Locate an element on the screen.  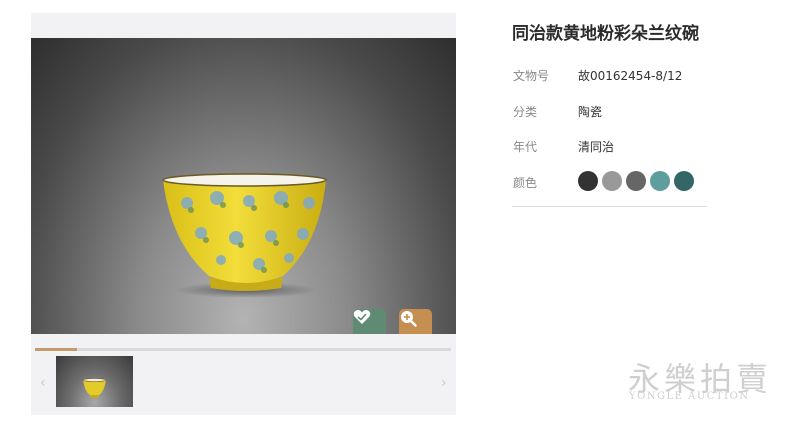
field-label-period: 年代 is located at coordinates (525, 147).